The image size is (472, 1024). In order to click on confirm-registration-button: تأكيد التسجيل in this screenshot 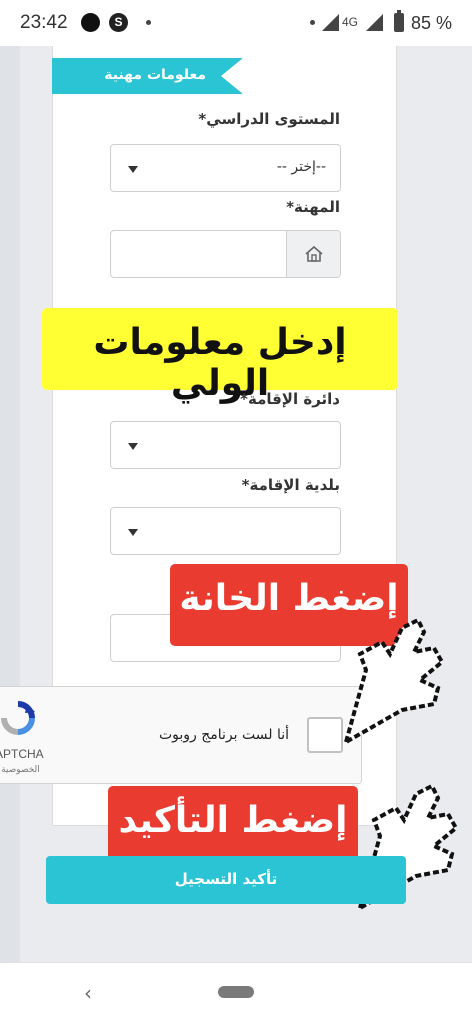, I will do `click(226, 880)`.